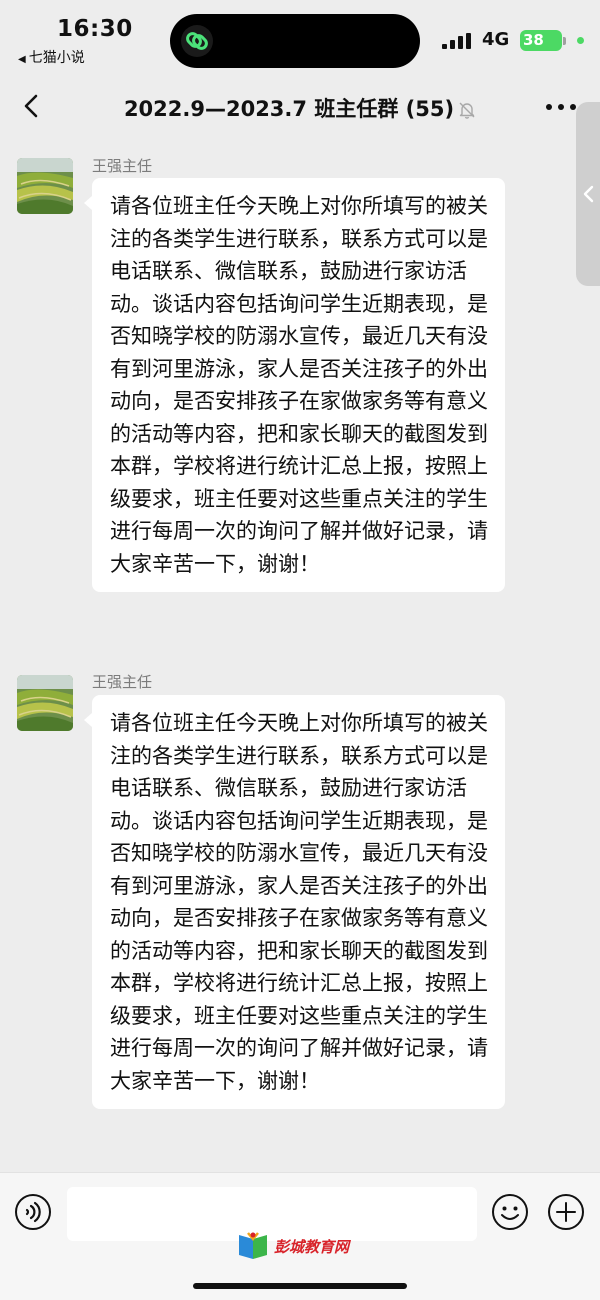 The height and width of the screenshot is (1300, 600). What do you see at coordinates (33, 106) in the screenshot?
I see `chevron-left-icon` at bounding box center [33, 106].